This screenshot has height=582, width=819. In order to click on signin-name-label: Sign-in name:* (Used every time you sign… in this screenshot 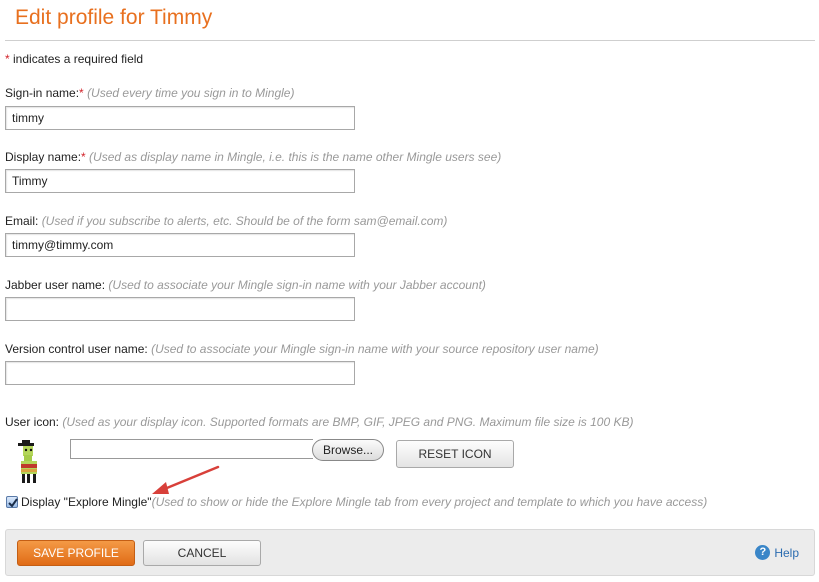, I will do `click(149, 93)`.